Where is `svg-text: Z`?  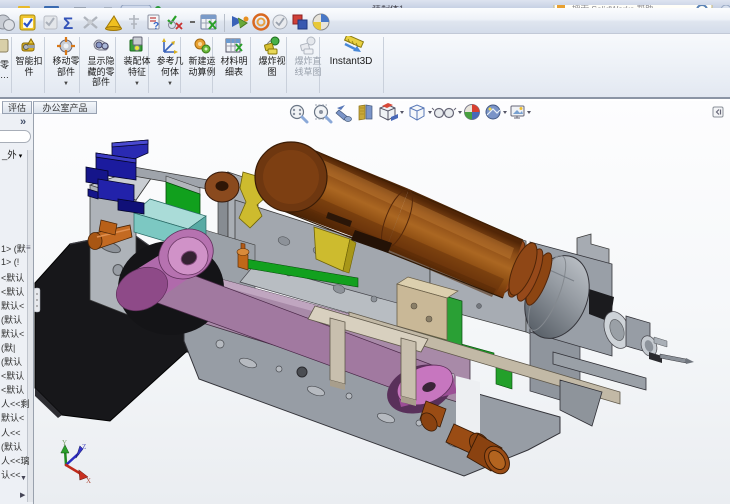 svg-text: Z is located at coordinates (84, 447).